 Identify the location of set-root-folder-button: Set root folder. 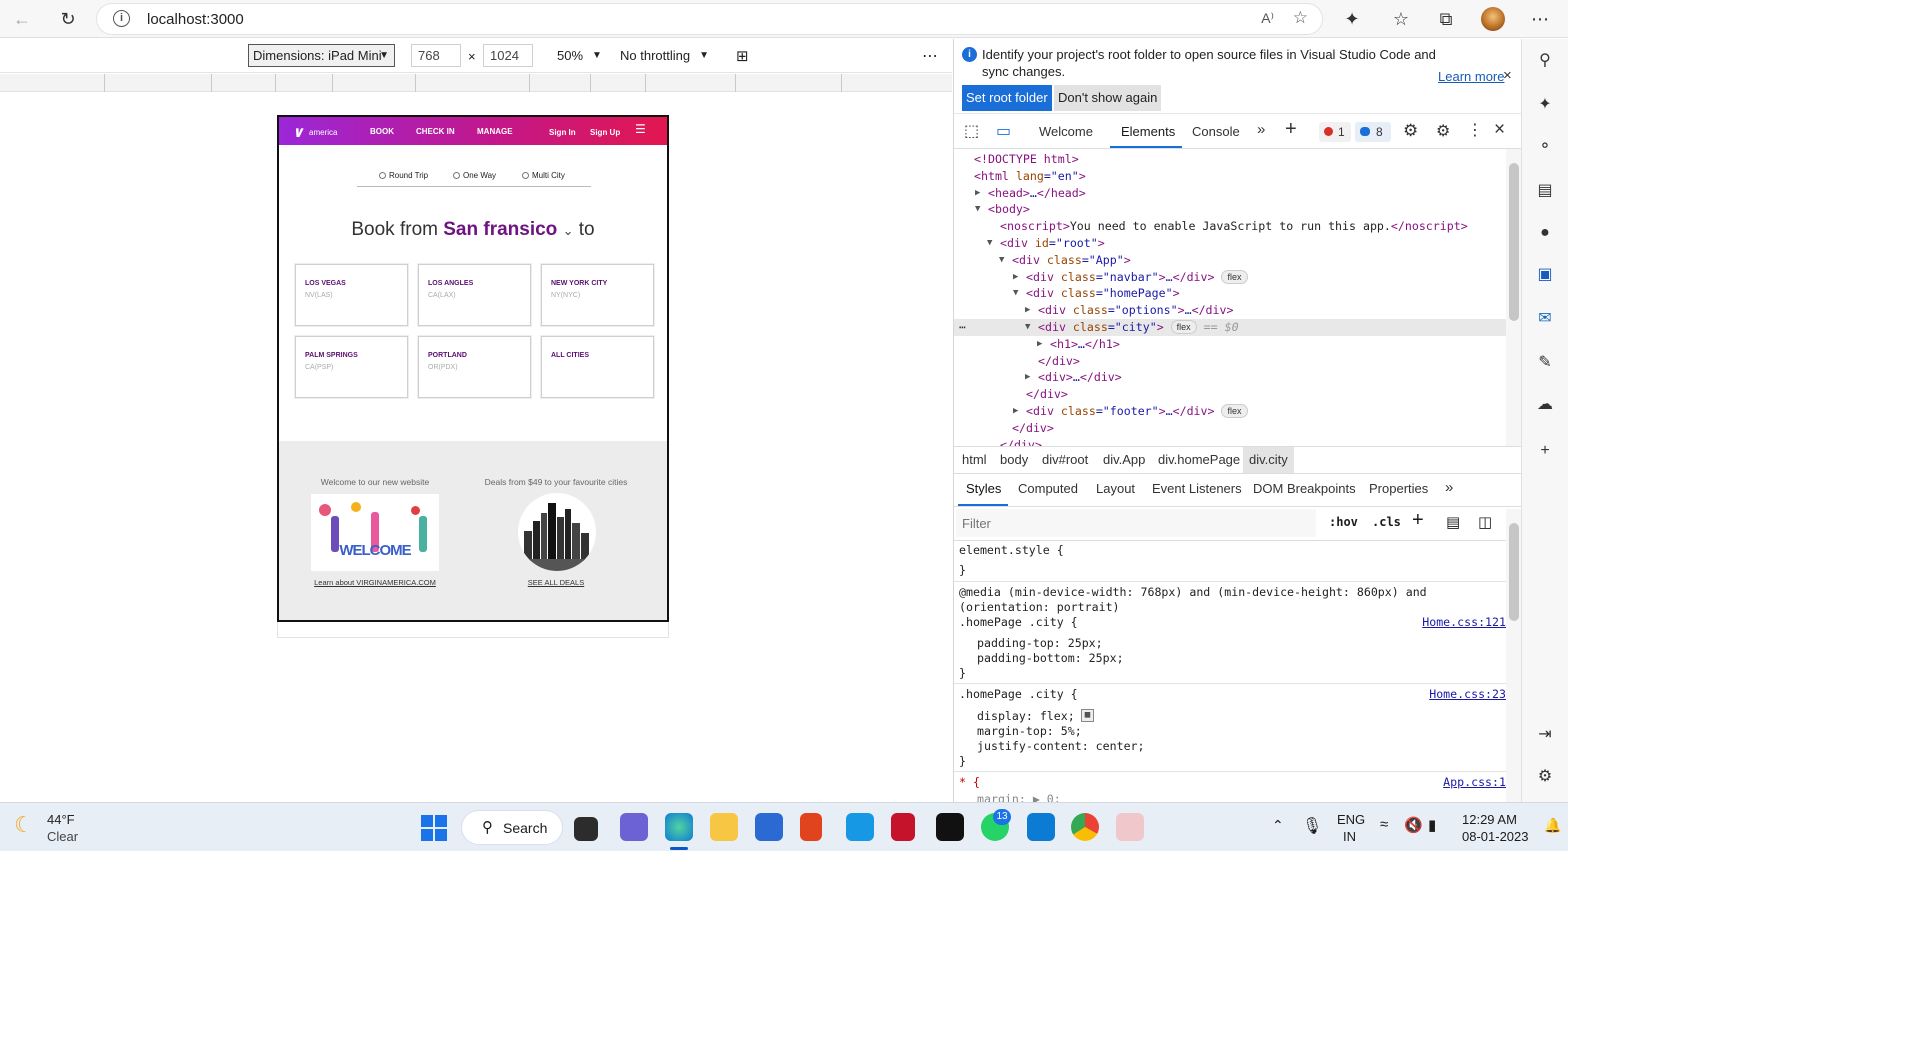
(1007, 98).